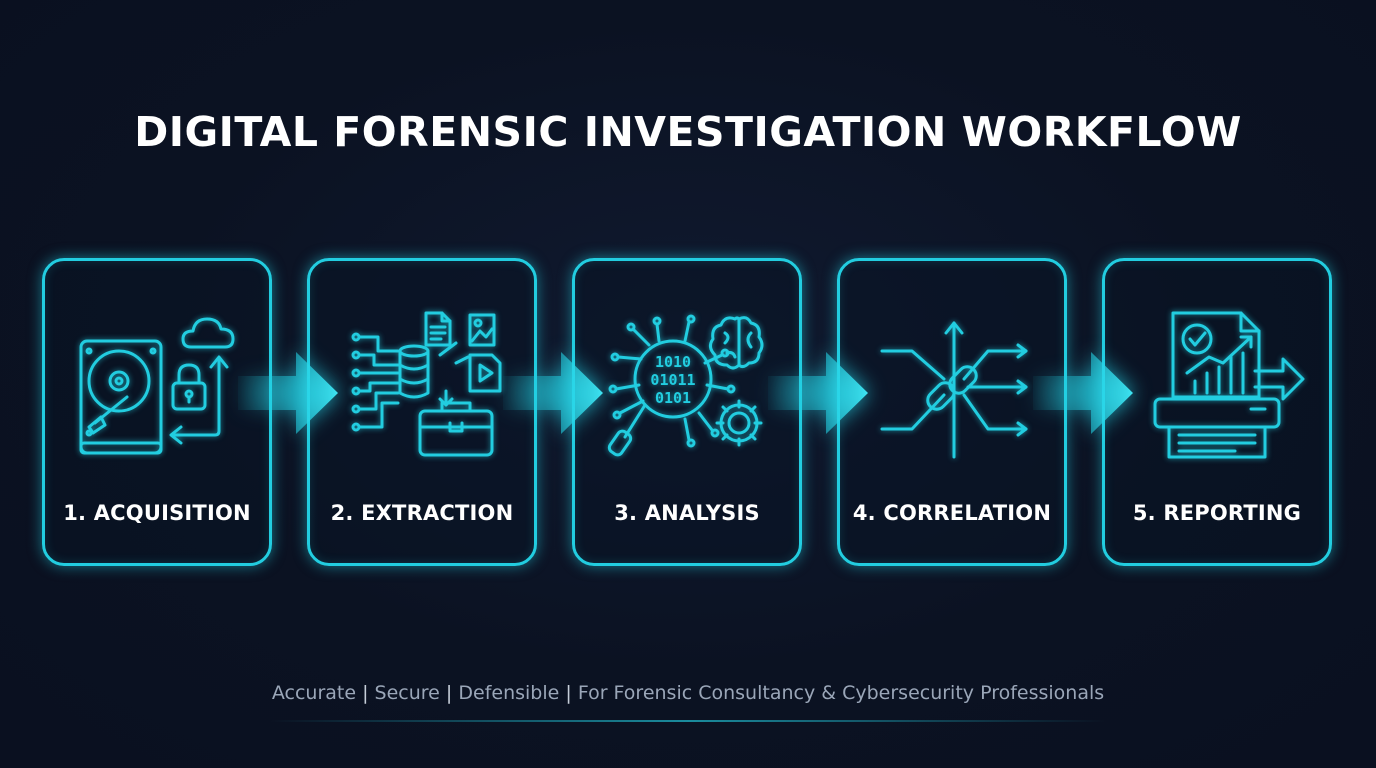 Image resolution: width=1376 pixels, height=768 pixels. Describe the element at coordinates (407, 693) in the screenshot. I see `footer-item-secure: Secure` at that location.